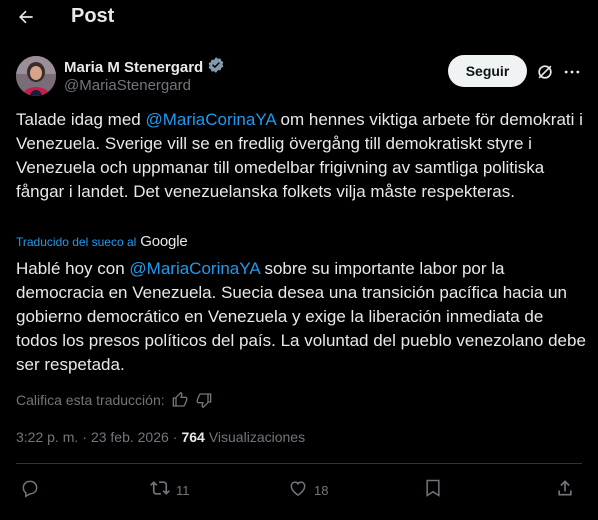 The height and width of the screenshot is (520, 598). I want to click on heart-icon, so click(298, 490).